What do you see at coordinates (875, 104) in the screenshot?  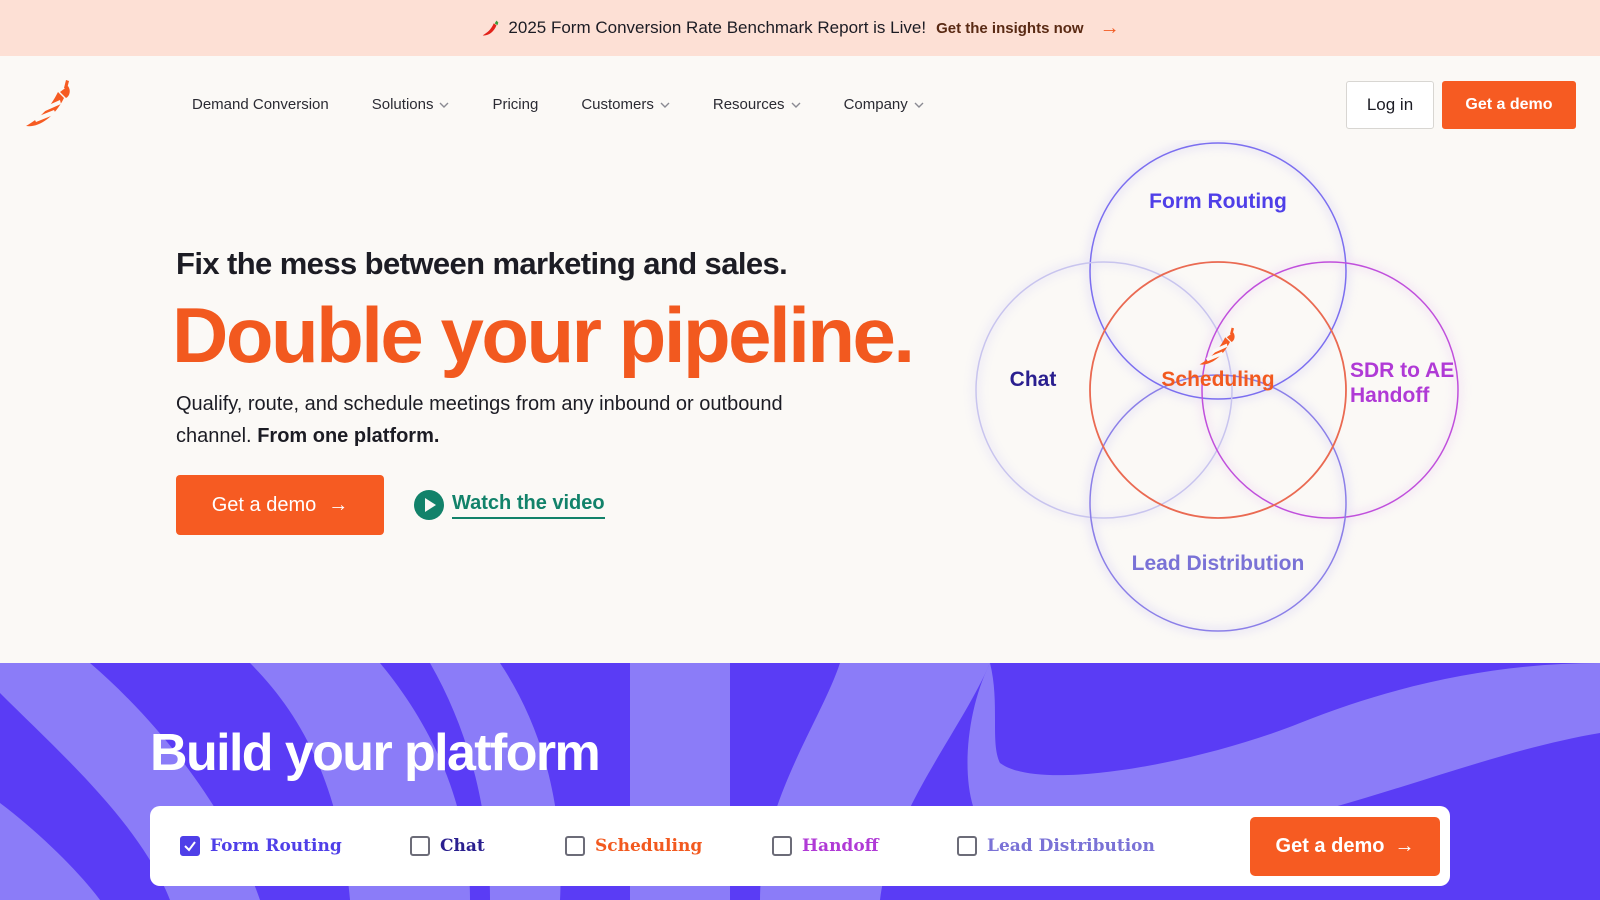 I see `nav-item-label: Company` at bounding box center [875, 104].